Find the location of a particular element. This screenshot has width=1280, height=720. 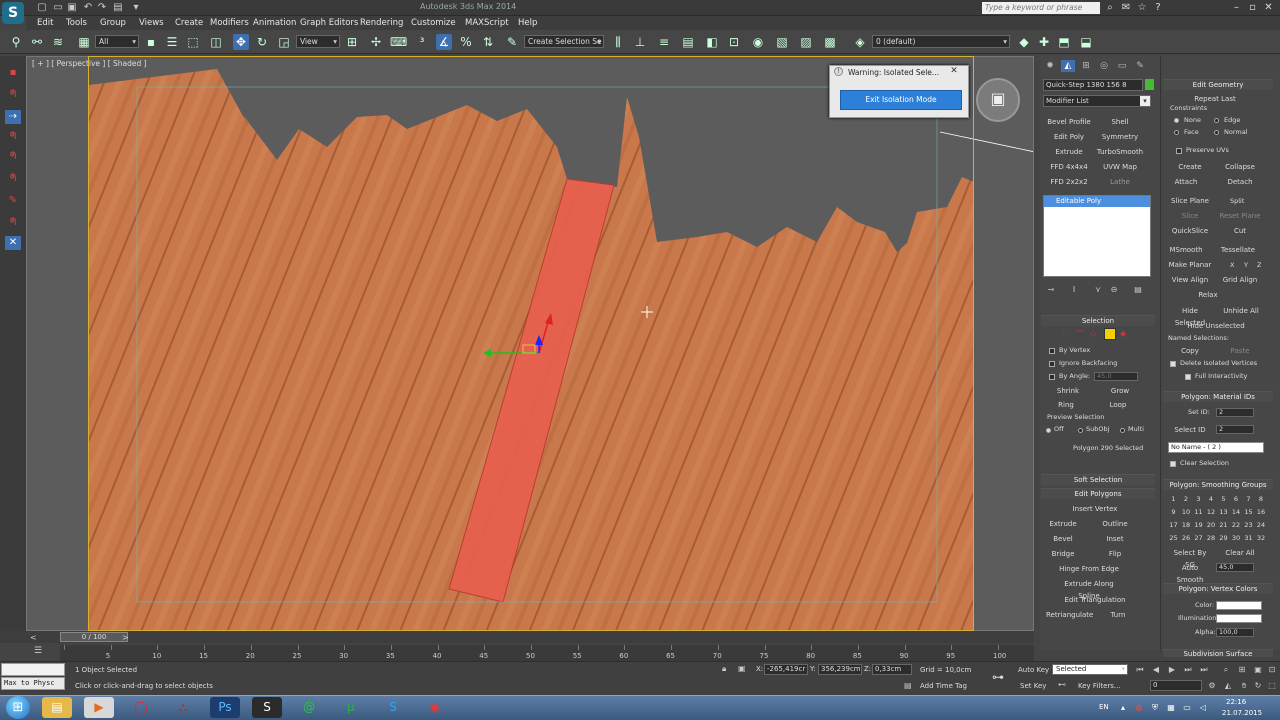

full-interactivity-checkbox is located at coordinates (1188, 377).